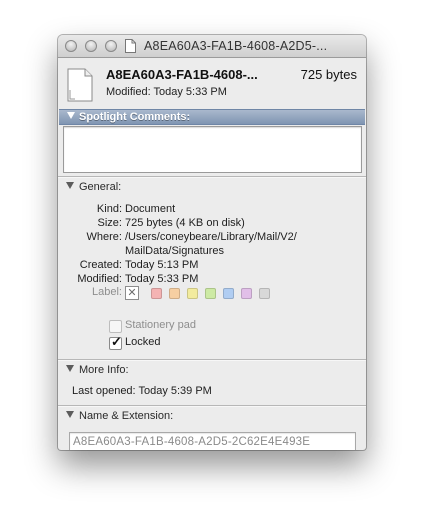 The height and width of the screenshot is (530, 424). Describe the element at coordinates (100, 265) in the screenshot. I see `created-label: Created:` at that location.